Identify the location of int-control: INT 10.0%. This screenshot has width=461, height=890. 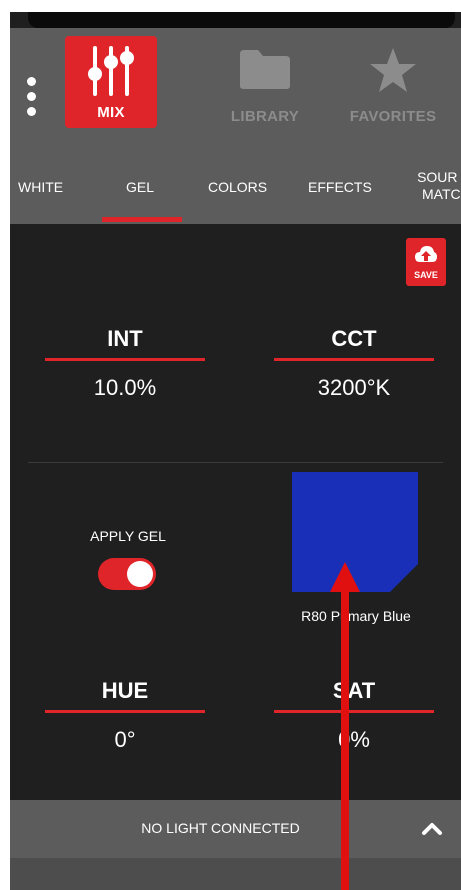
(125, 360).